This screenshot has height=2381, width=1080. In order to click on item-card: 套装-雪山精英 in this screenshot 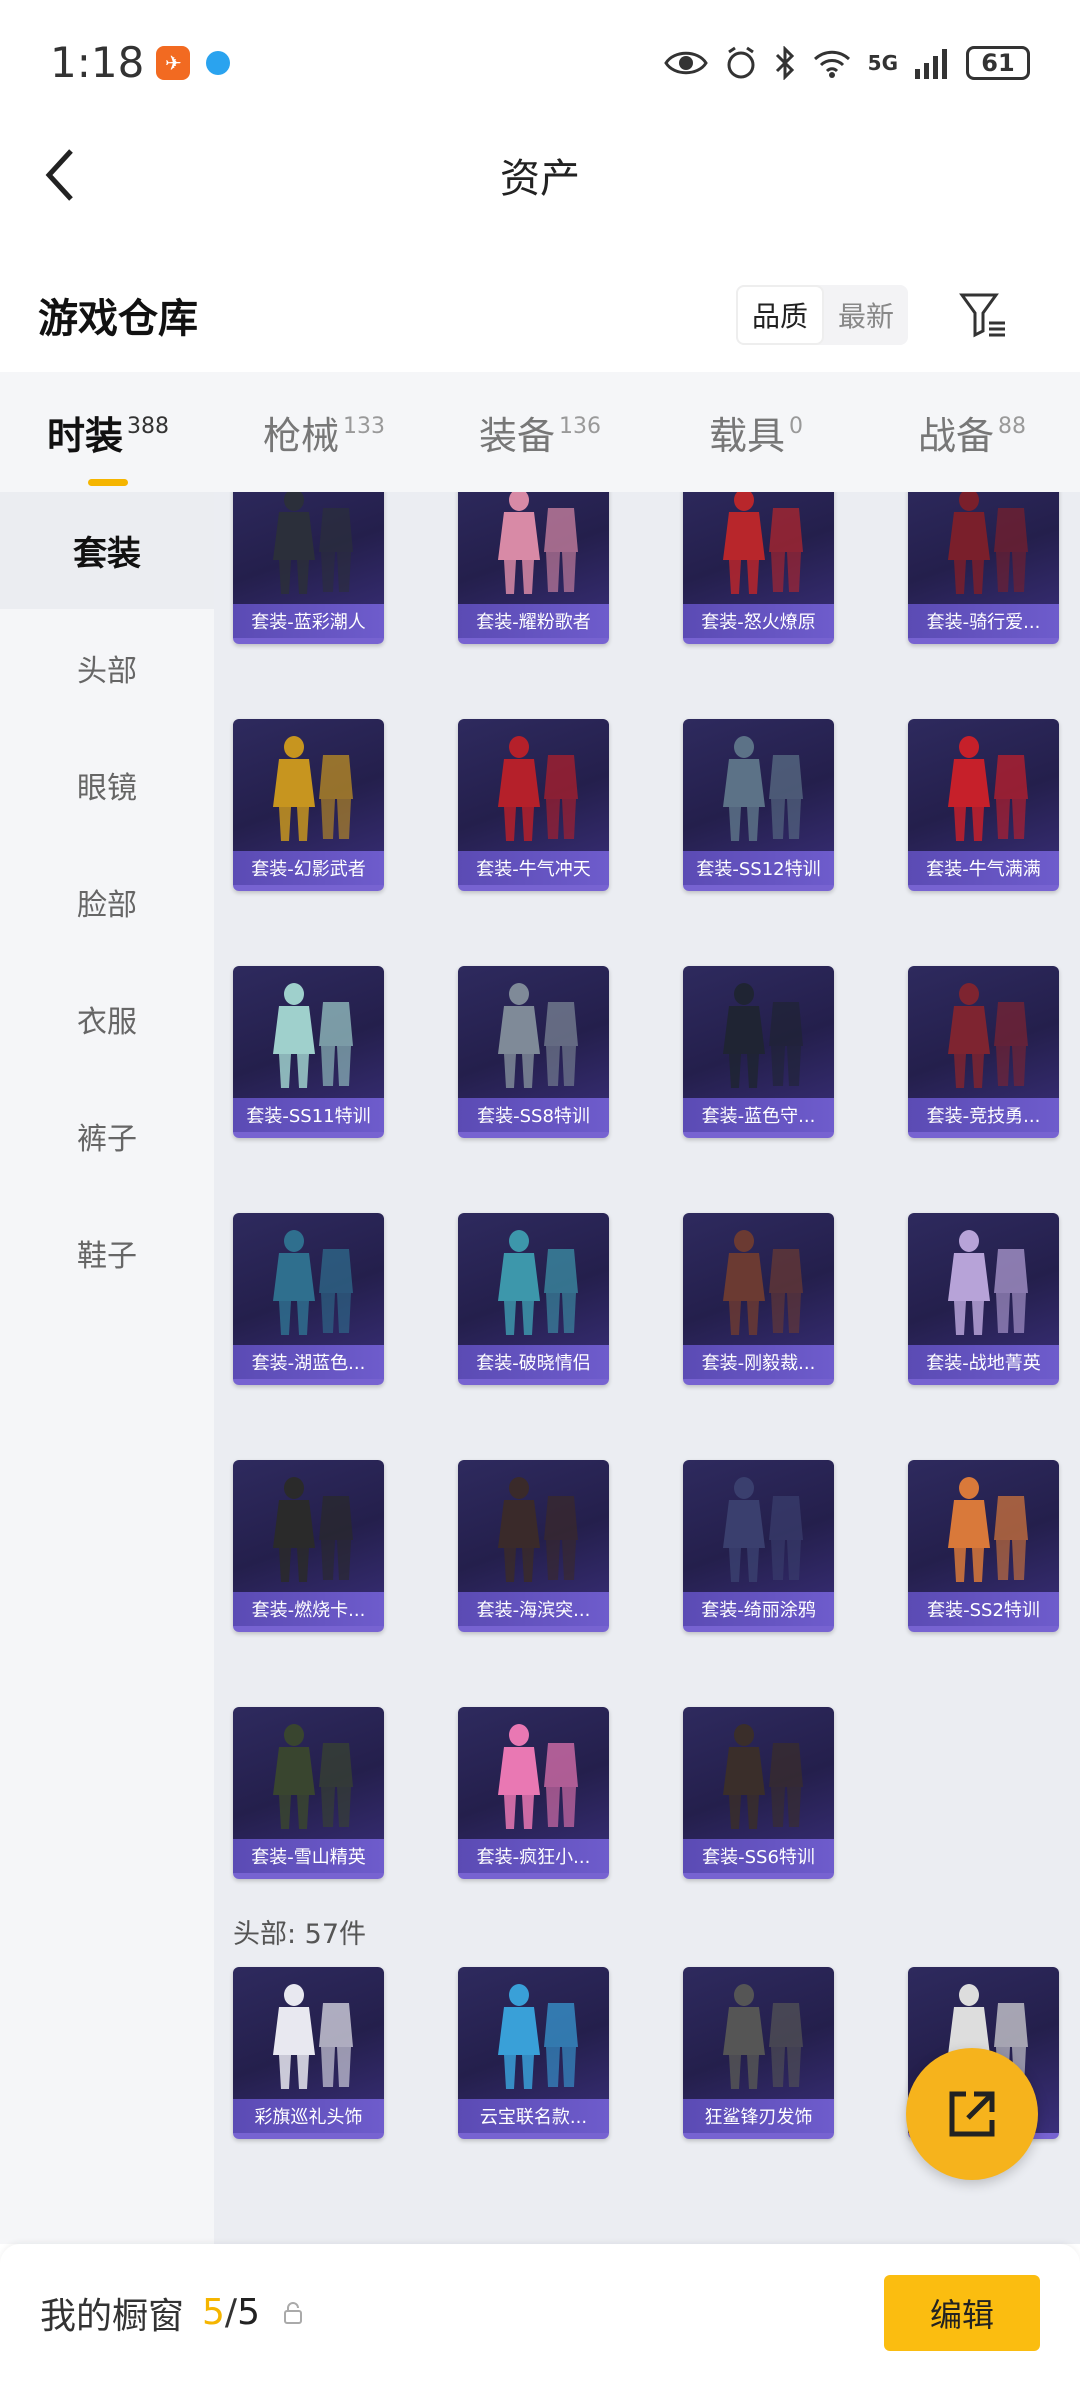, I will do `click(308, 1793)`.